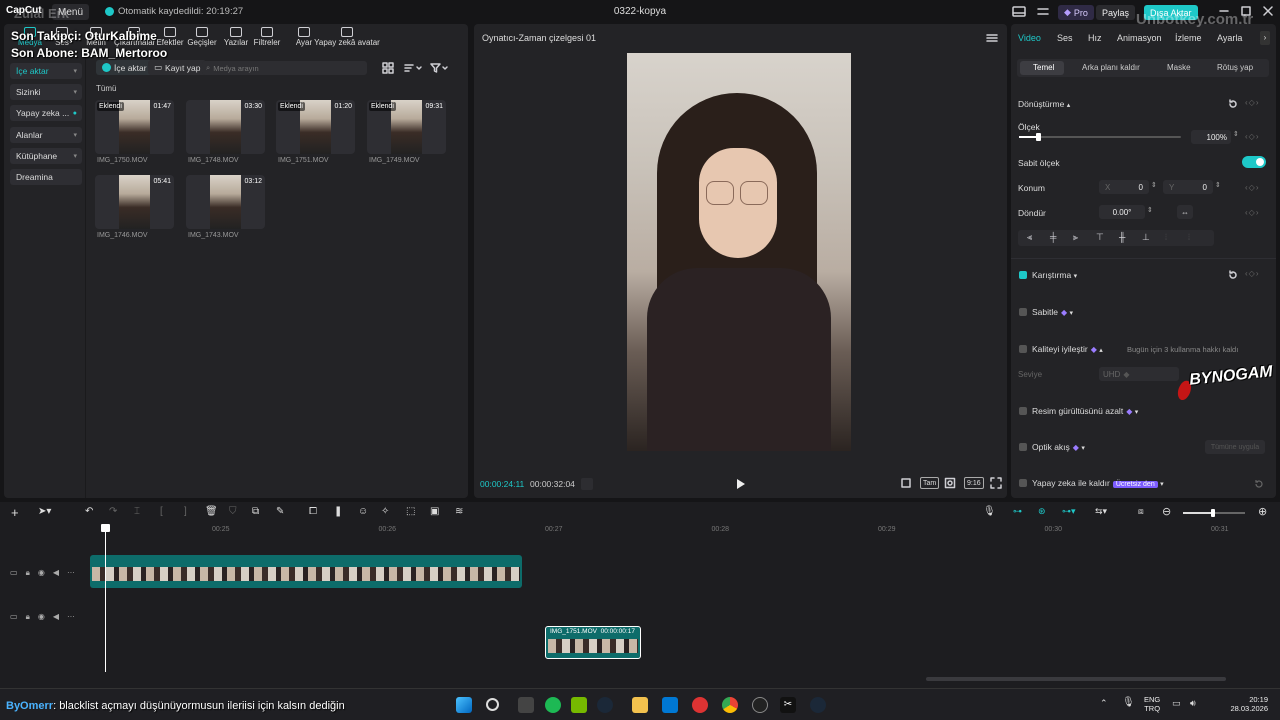 This screenshot has height=720, width=1280. What do you see at coordinates (1076, 679) in the screenshot?
I see `timeline-scrollbar` at bounding box center [1076, 679].